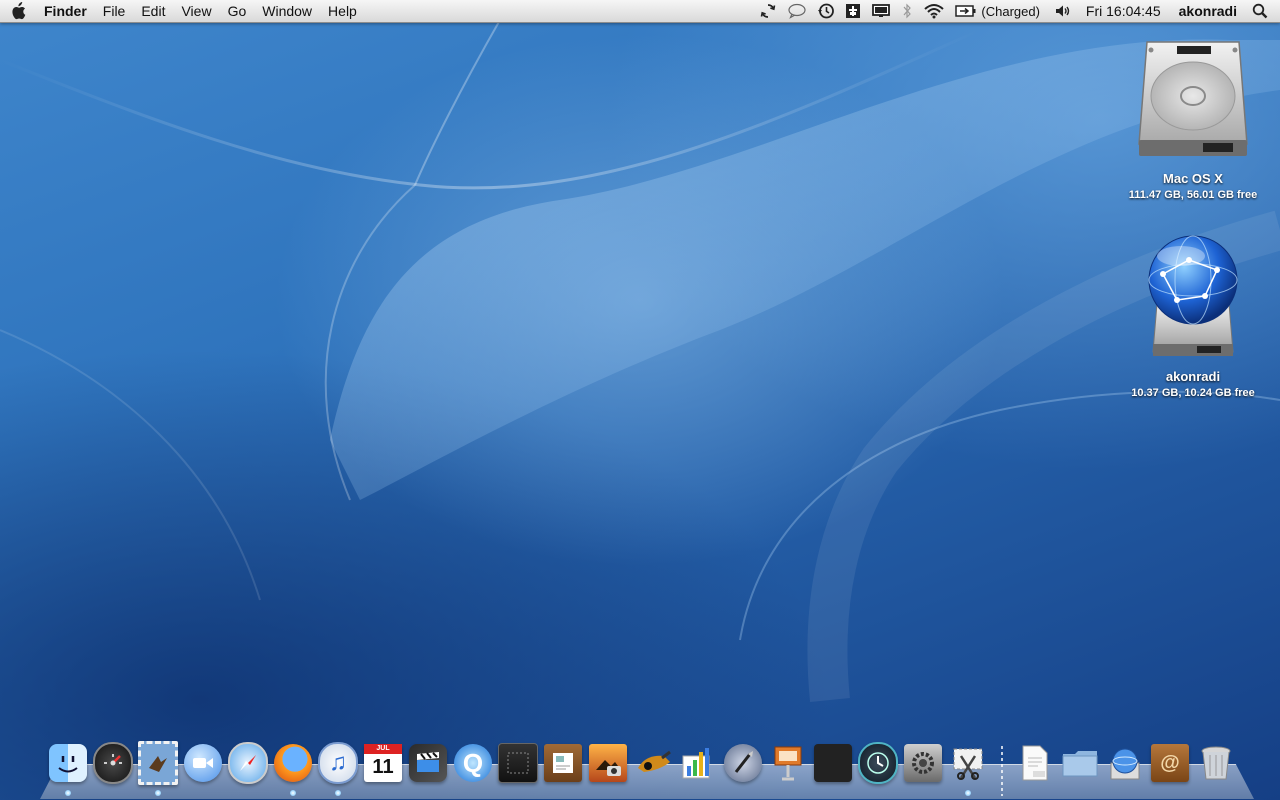  I want to click on dock-item-numbers, so click(698, 763).